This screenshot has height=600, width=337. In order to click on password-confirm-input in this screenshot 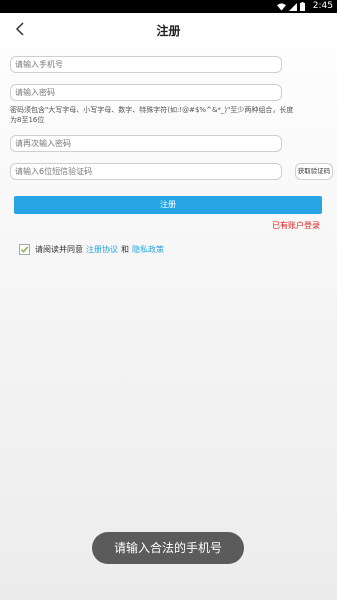, I will do `click(146, 143)`.